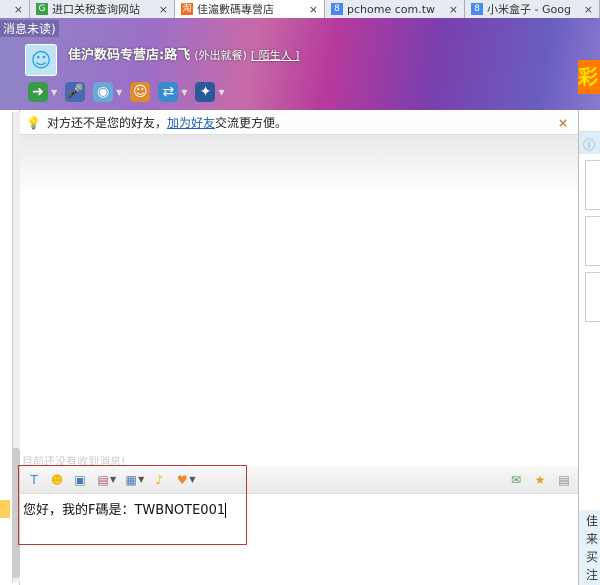 The height and width of the screenshot is (585, 600). I want to click on tab-title: pchome com.tw, so click(391, 9).